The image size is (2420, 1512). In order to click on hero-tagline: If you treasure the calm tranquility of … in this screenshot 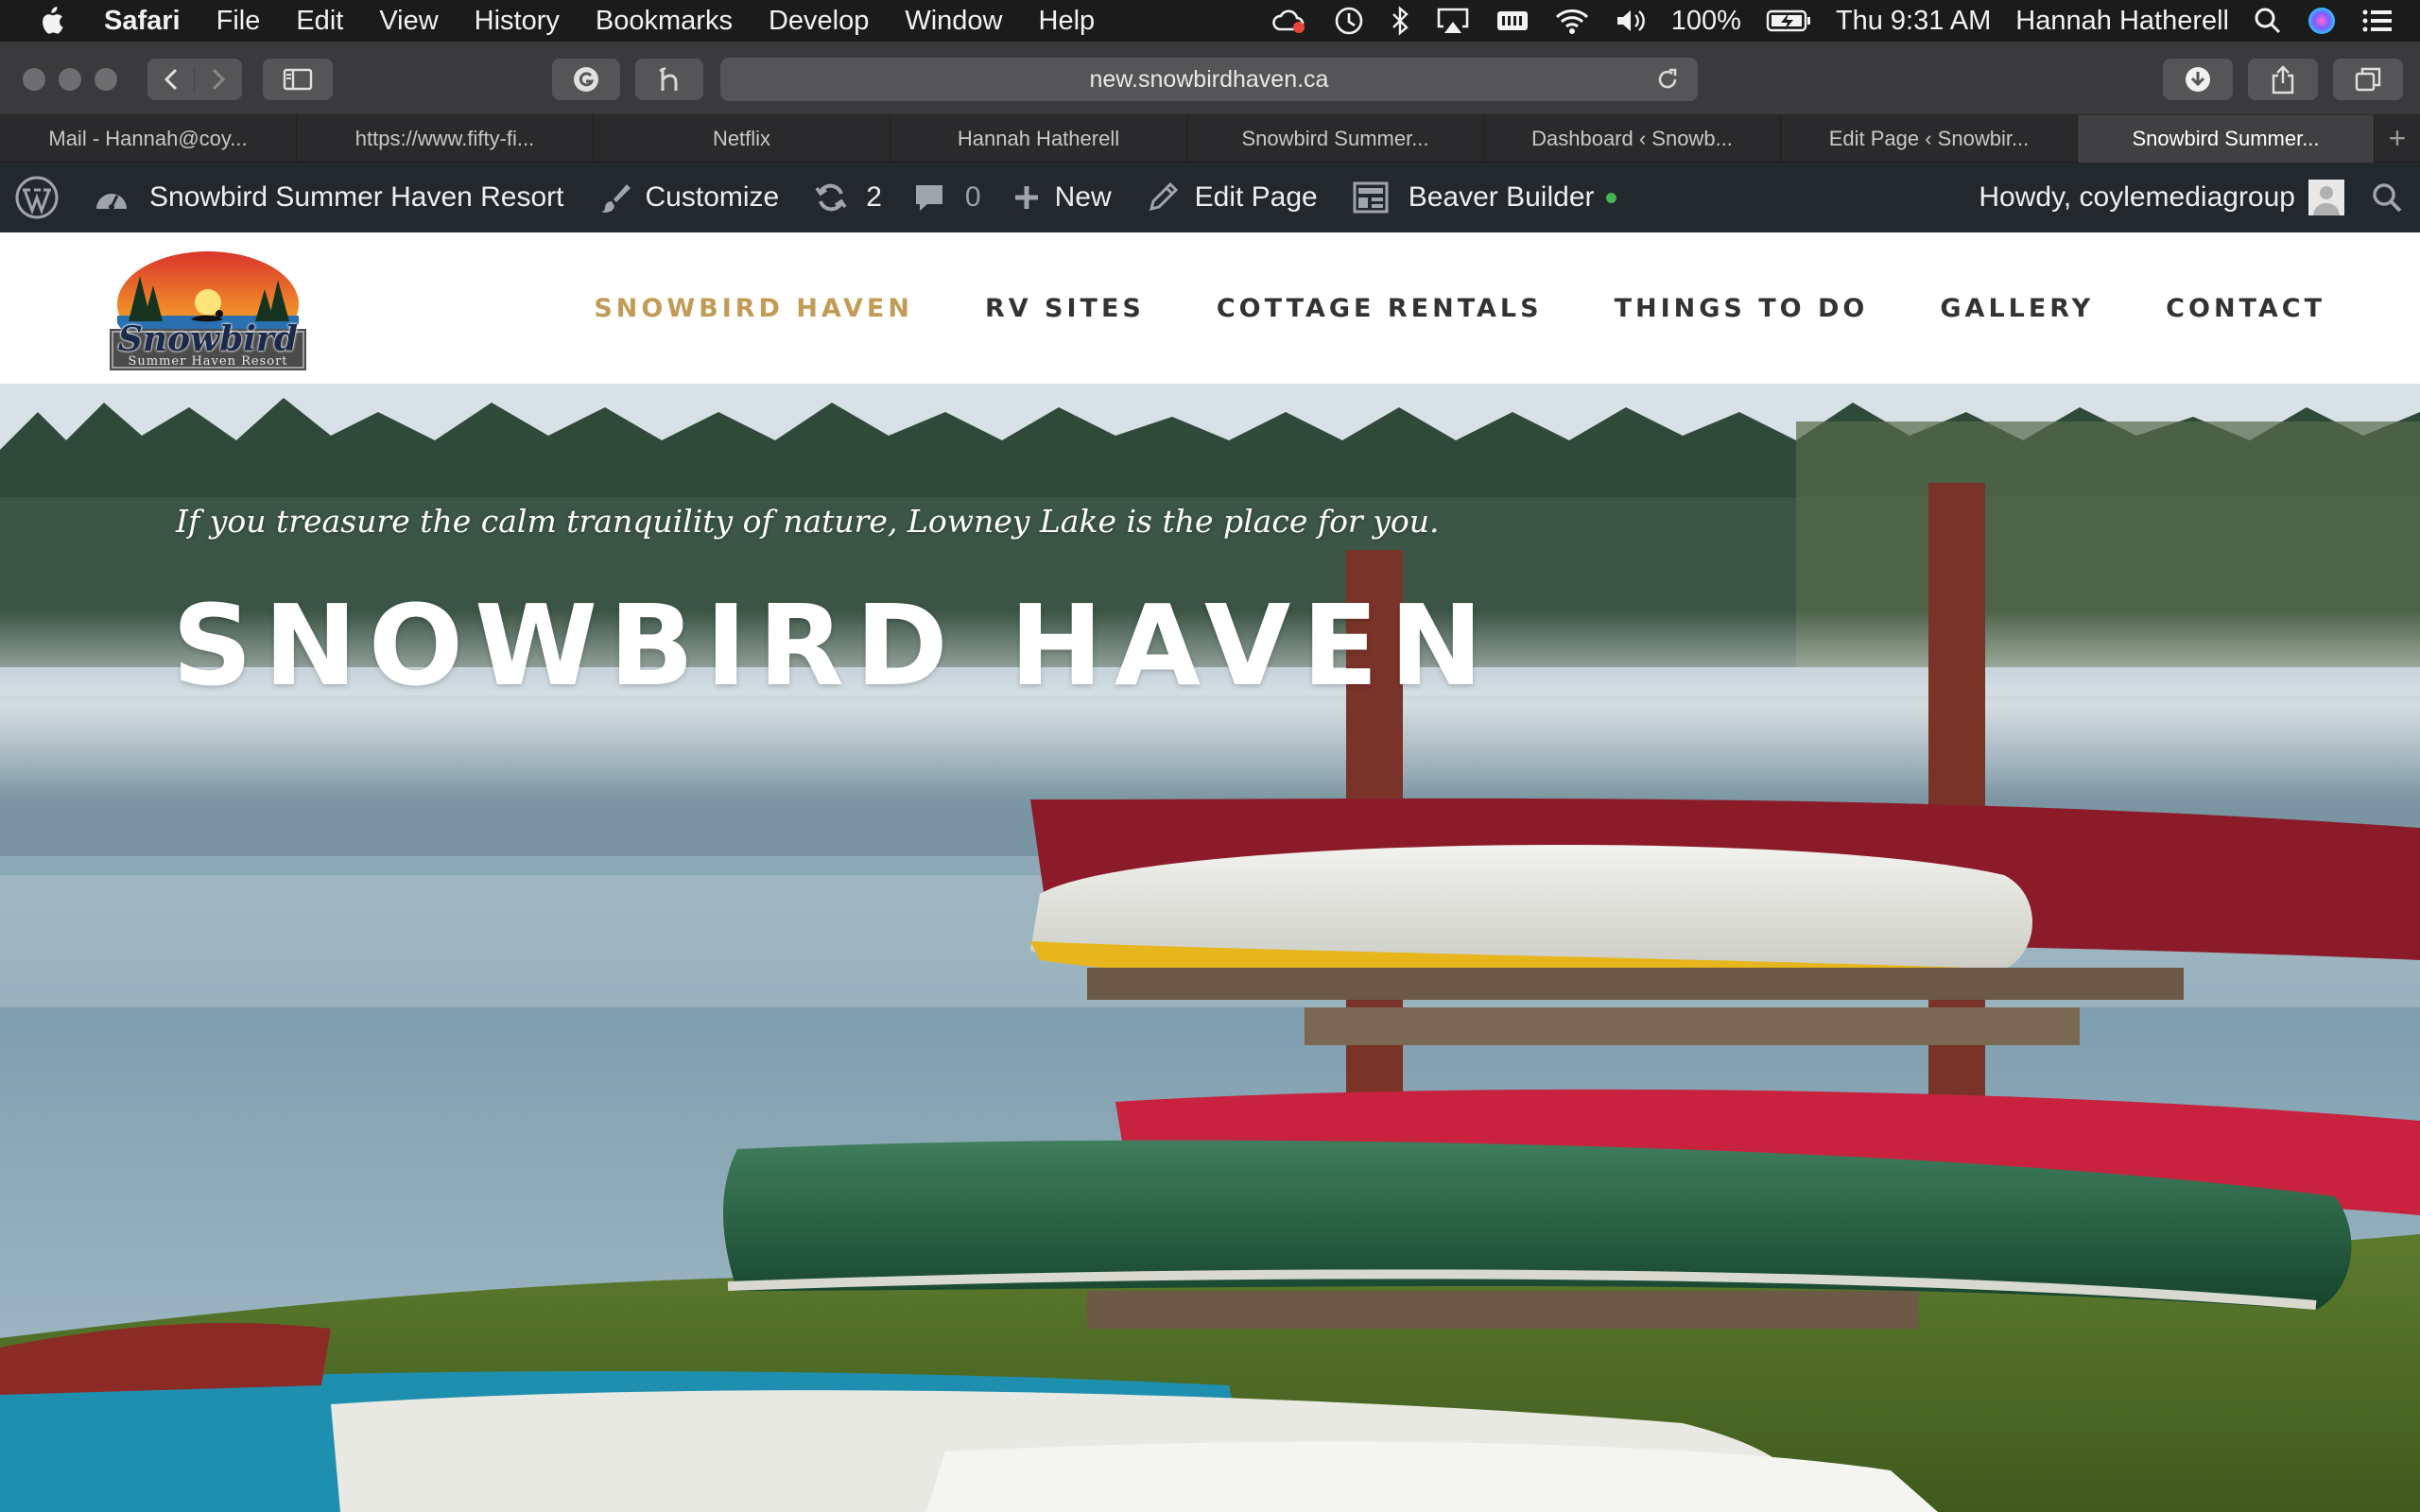, I will do `click(808, 521)`.